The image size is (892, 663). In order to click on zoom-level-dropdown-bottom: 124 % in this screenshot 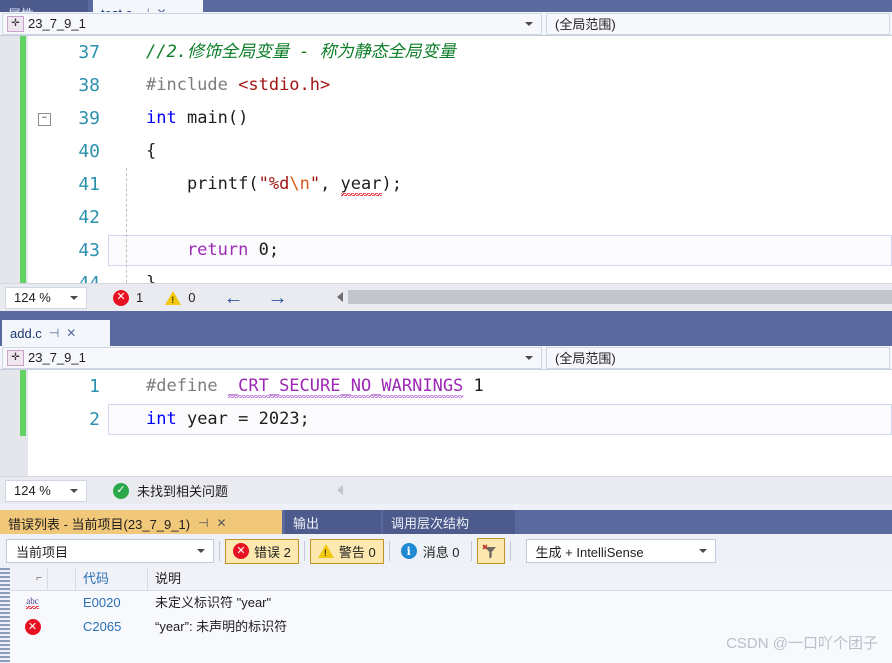, I will do `click(46, 490)`.